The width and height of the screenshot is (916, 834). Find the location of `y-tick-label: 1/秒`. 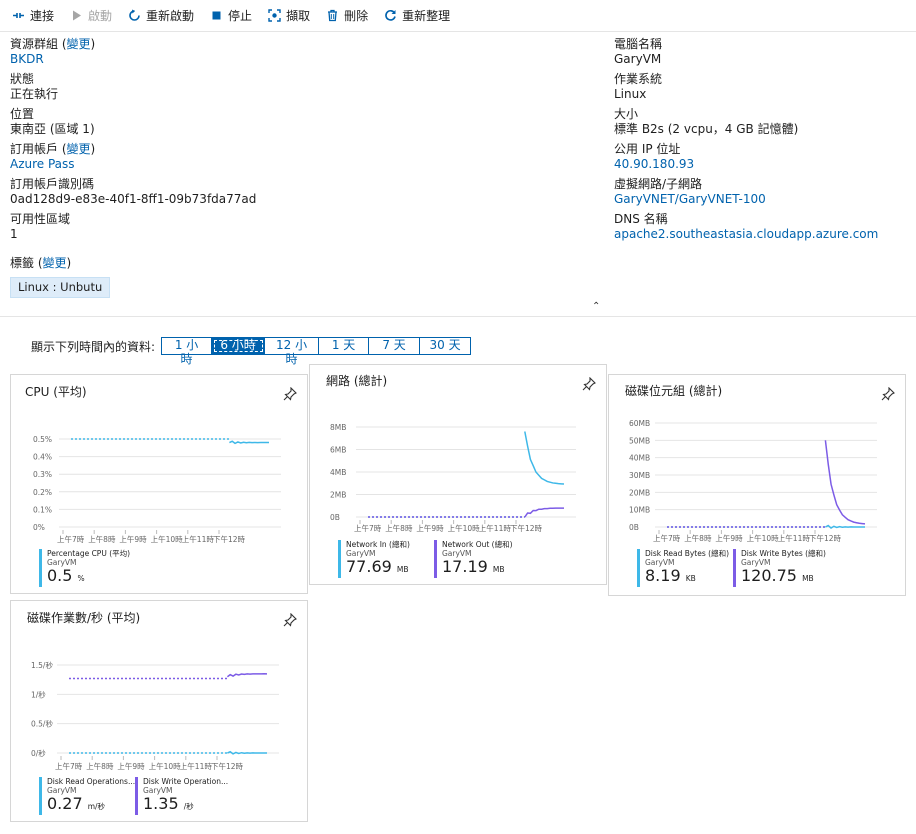

y-tick-label: 1/秒 is located at coordinates (38, 694).